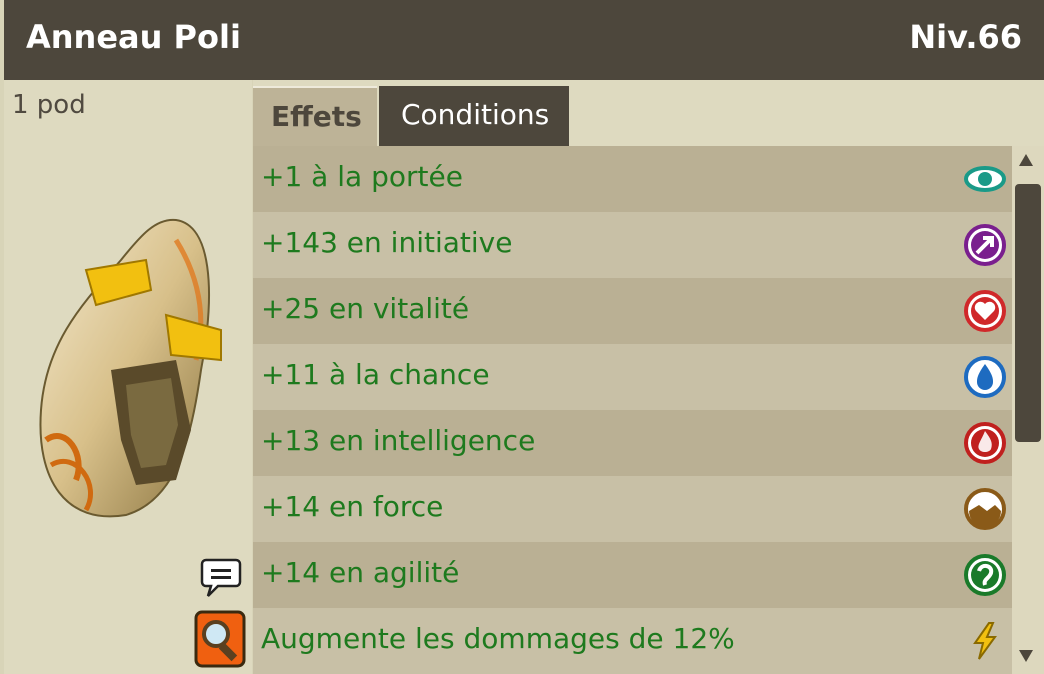 This screenshot has height=674, width=1044. I want to click on scroll-up-arrow-icon, so click(1026, 160).